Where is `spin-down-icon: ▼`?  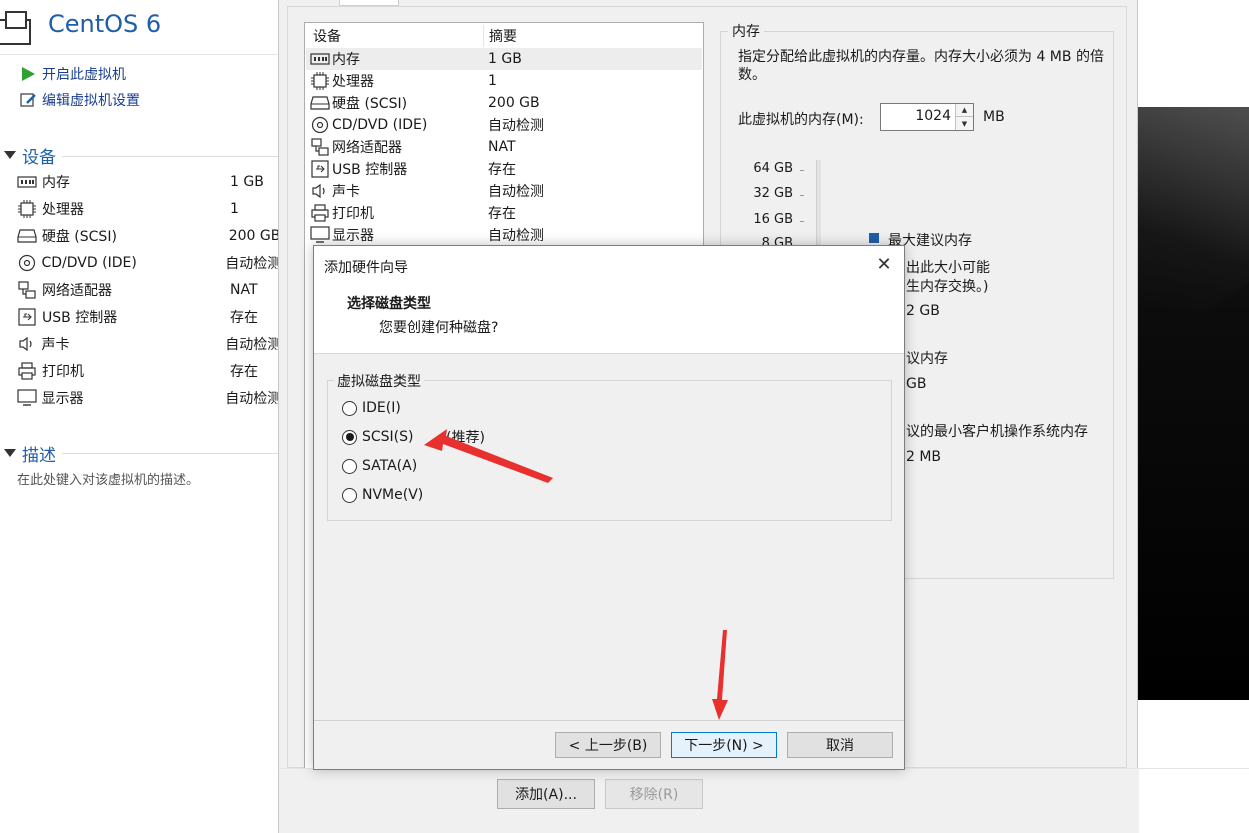
spin-down-icon: ▼ is located at coordinates (964, 123).